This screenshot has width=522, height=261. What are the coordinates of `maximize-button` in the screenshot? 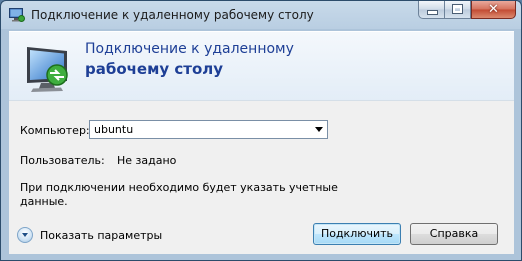 It's located at (458, 10).